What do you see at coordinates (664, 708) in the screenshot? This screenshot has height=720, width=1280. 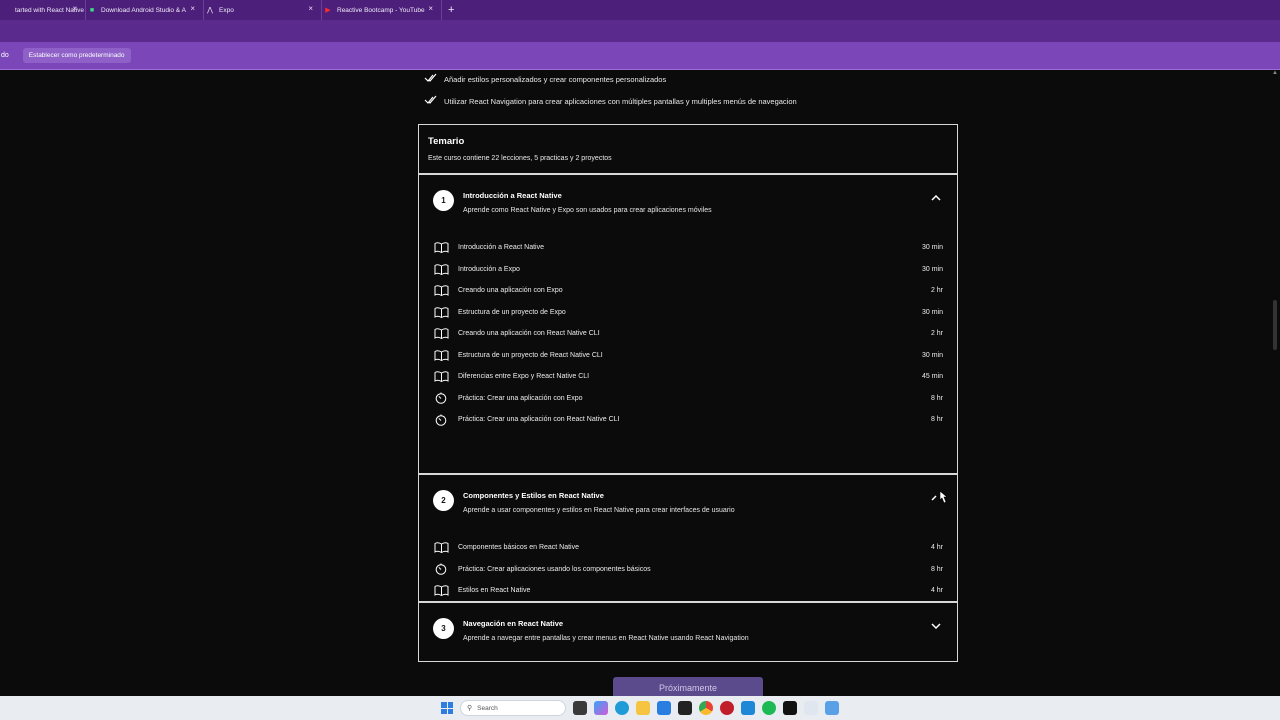 I see `store-icon` at bounding box center [664, 708].